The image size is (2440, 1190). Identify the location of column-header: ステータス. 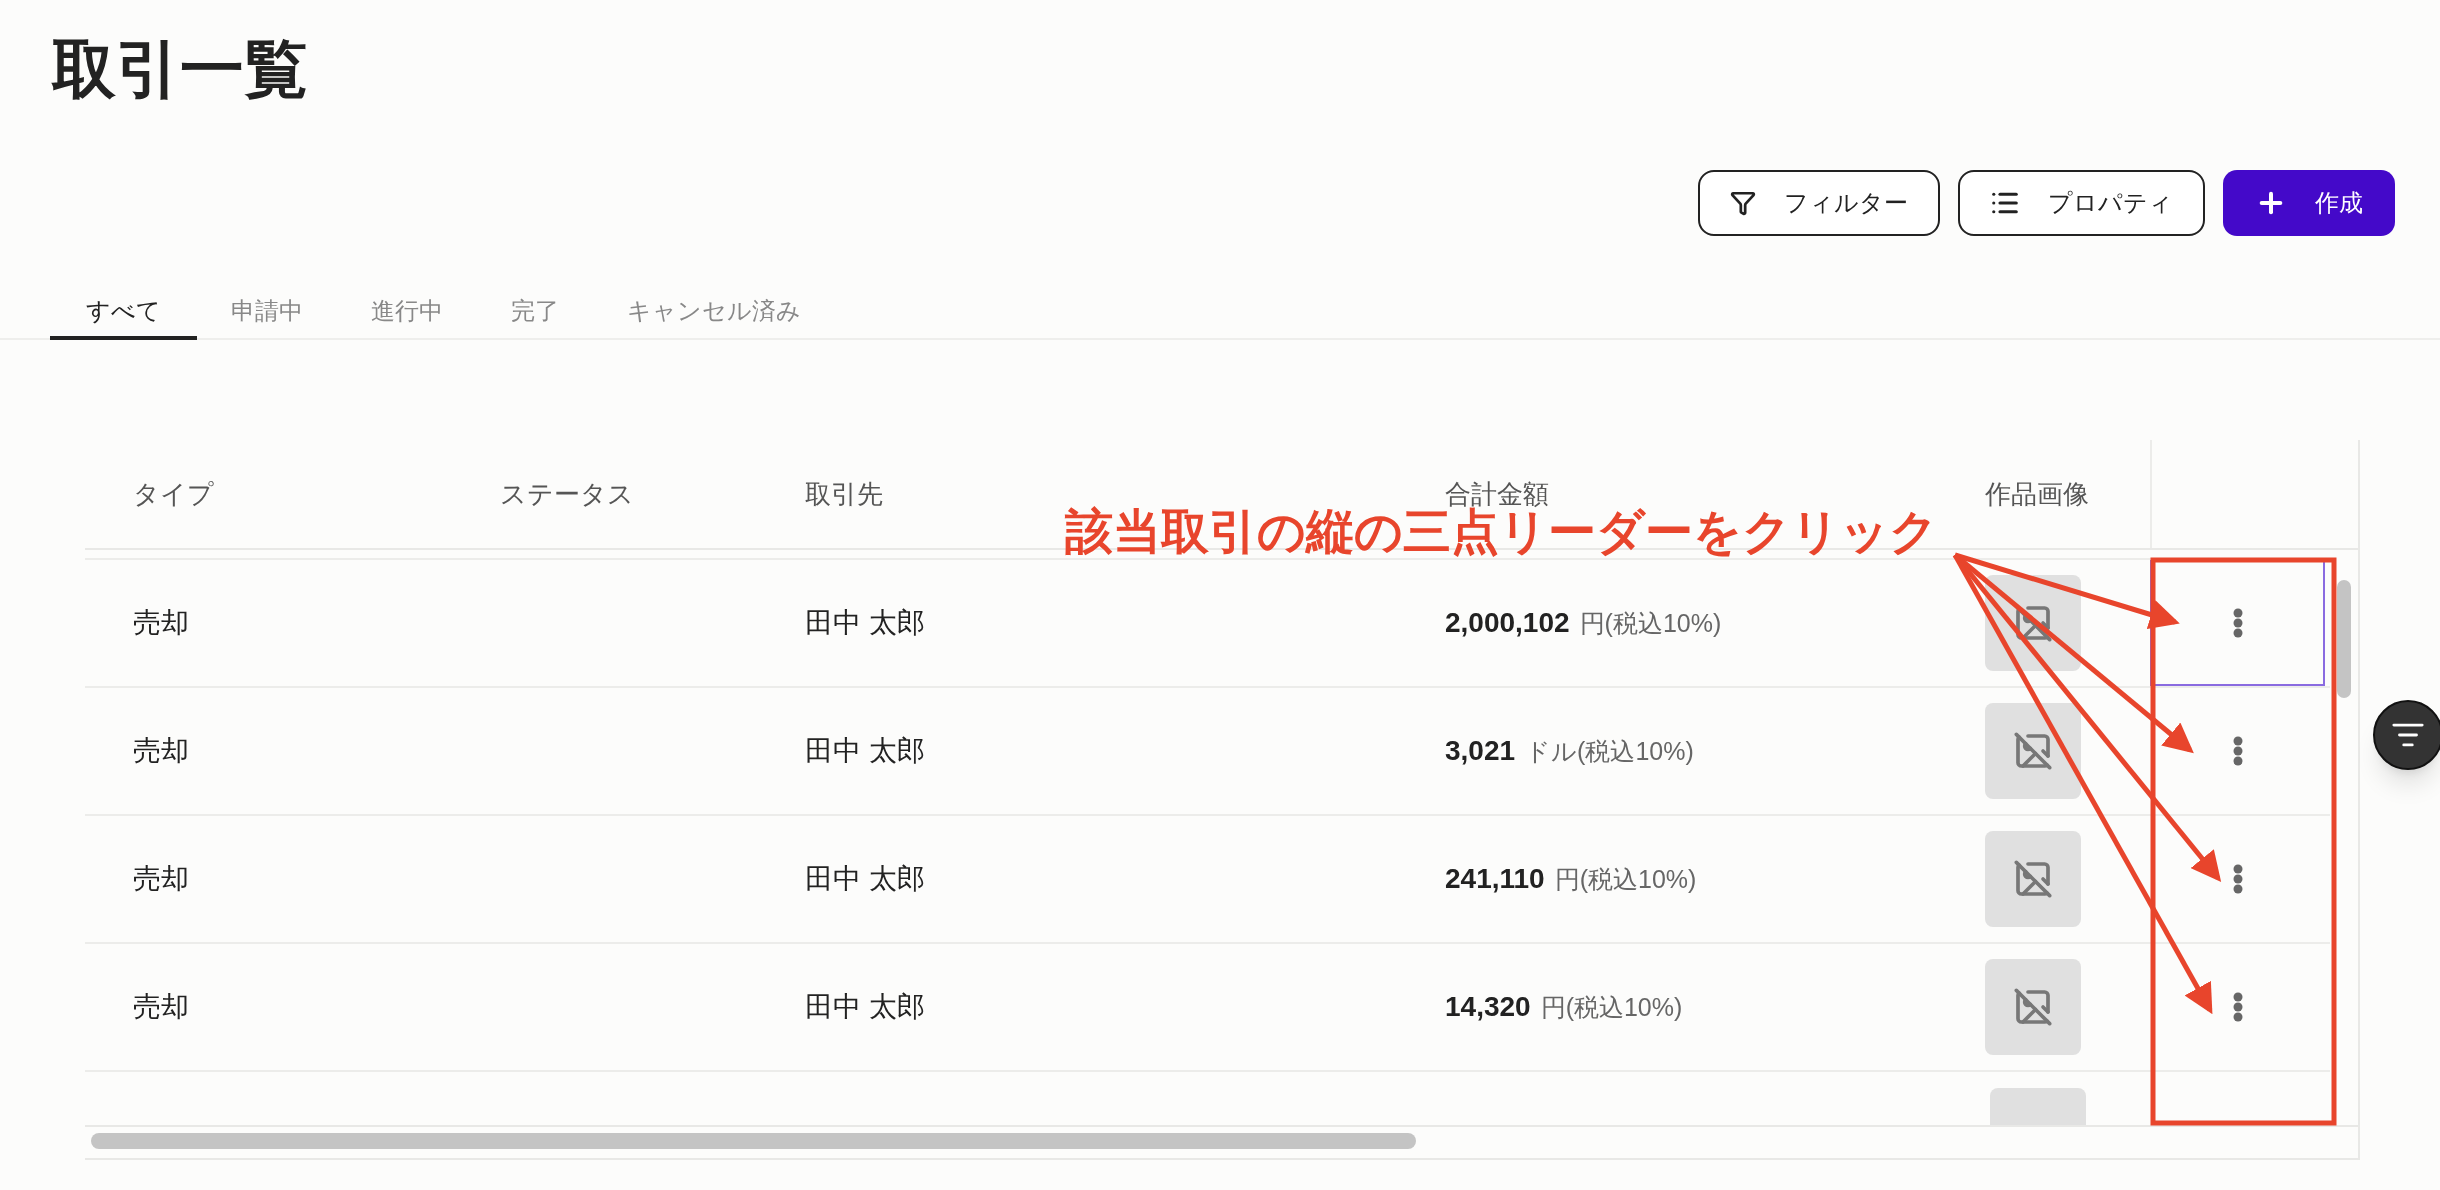
(567, 493).